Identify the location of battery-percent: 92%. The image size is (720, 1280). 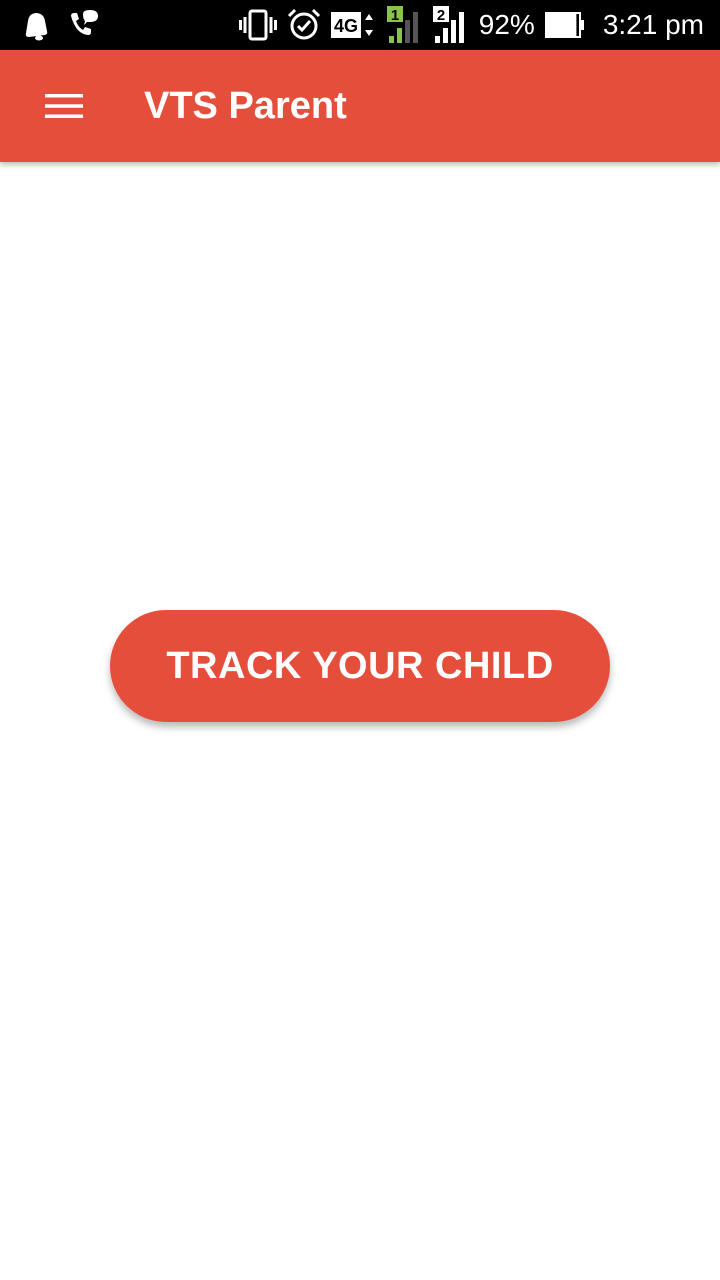
(506, 24).